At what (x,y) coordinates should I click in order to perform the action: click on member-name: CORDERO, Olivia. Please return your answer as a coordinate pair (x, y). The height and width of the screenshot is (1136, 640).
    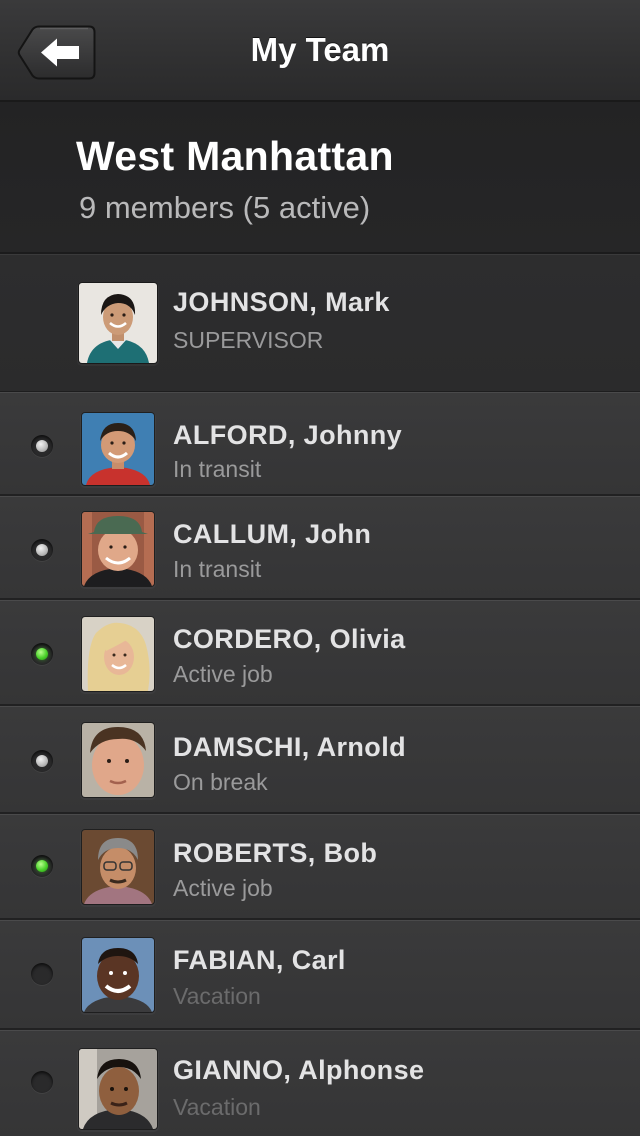
    Looking at the image, I should click on (289, 639).